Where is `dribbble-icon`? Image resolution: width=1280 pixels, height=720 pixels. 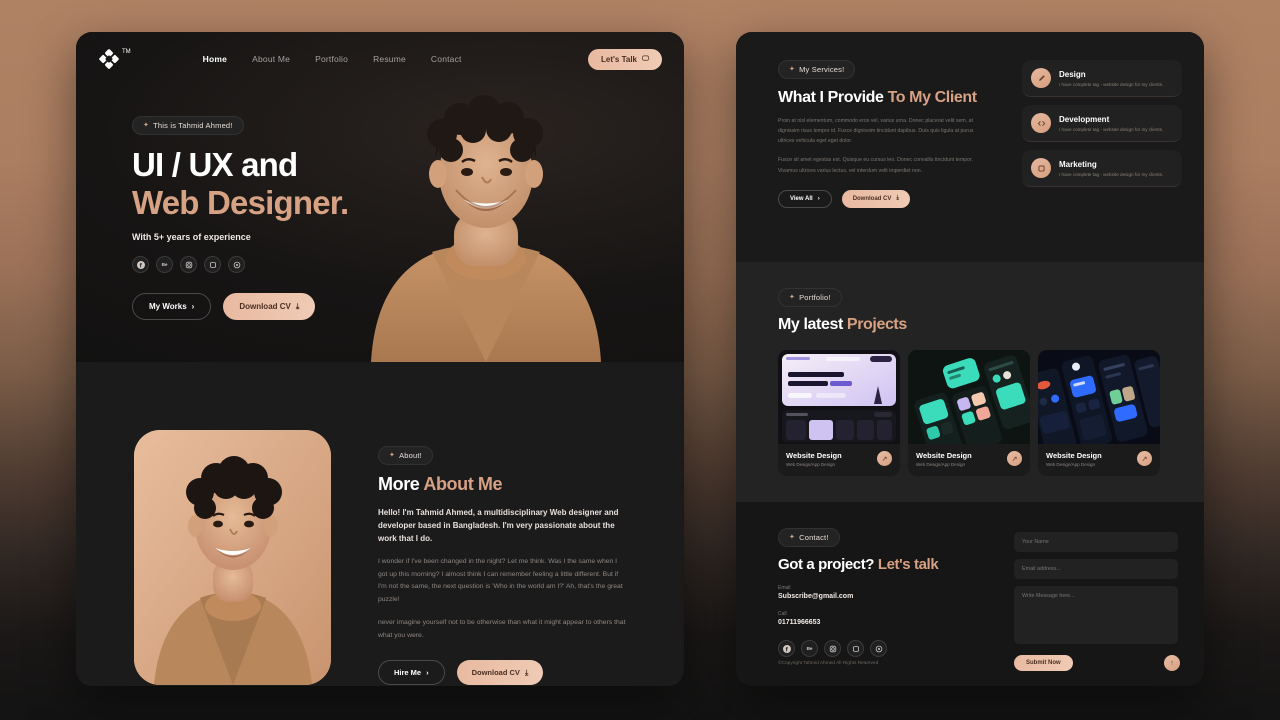 dribbble-icon is located at coordinates (236, 265).